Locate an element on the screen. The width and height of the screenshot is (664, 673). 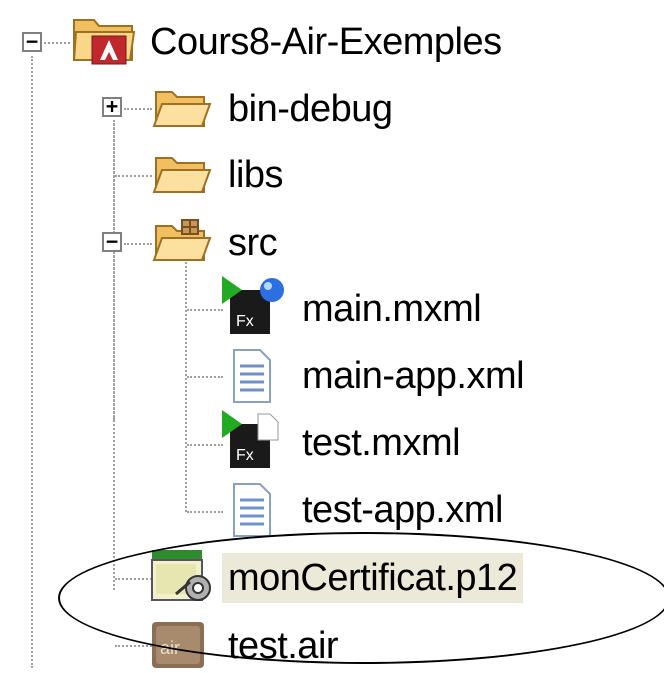
collapse-root-toggle: − is located at coordinates (32, 41).